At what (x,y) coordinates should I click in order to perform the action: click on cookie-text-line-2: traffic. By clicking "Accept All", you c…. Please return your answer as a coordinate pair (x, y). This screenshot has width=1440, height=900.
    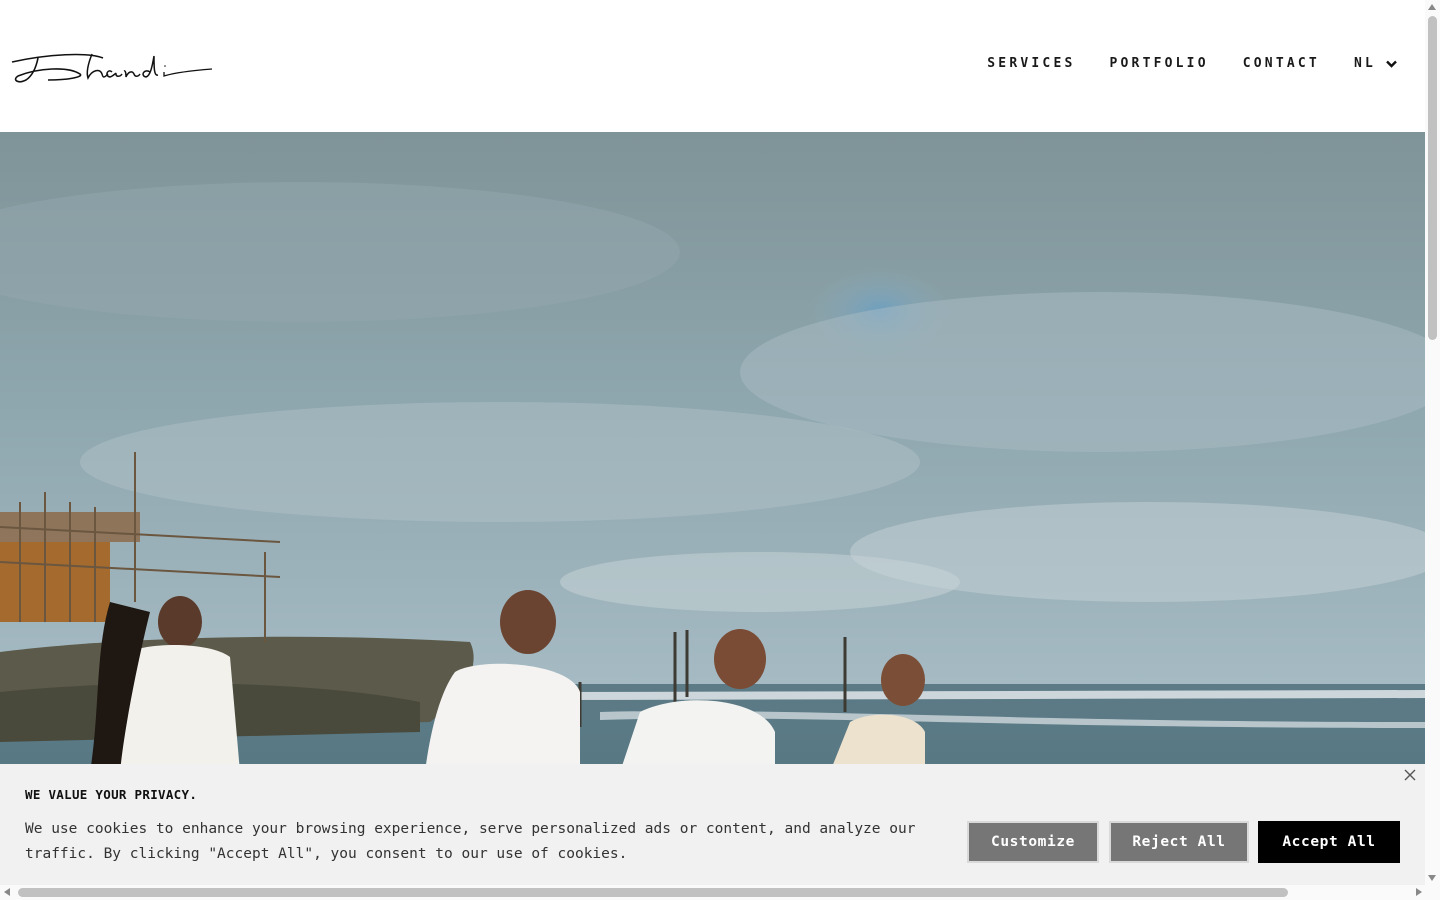
    Looking at the image, I should click on (326, 854).